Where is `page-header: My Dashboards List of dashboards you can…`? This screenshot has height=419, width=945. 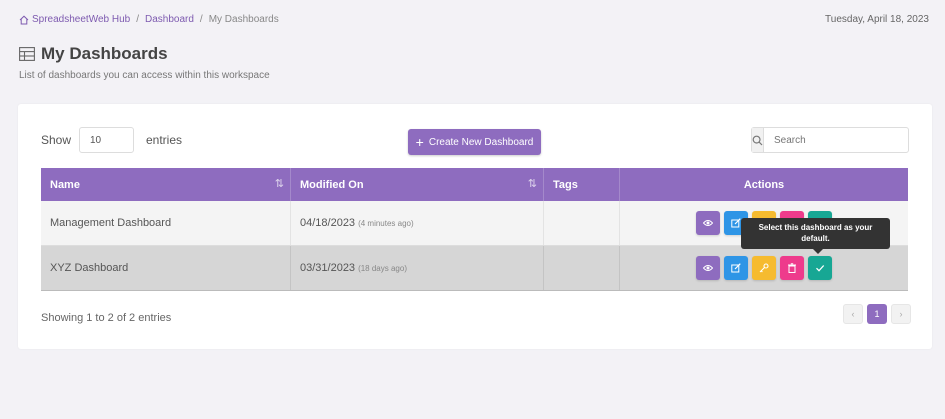
page-header: My Dashboards List of dashboards you can… is located at coordinates (144, 62).